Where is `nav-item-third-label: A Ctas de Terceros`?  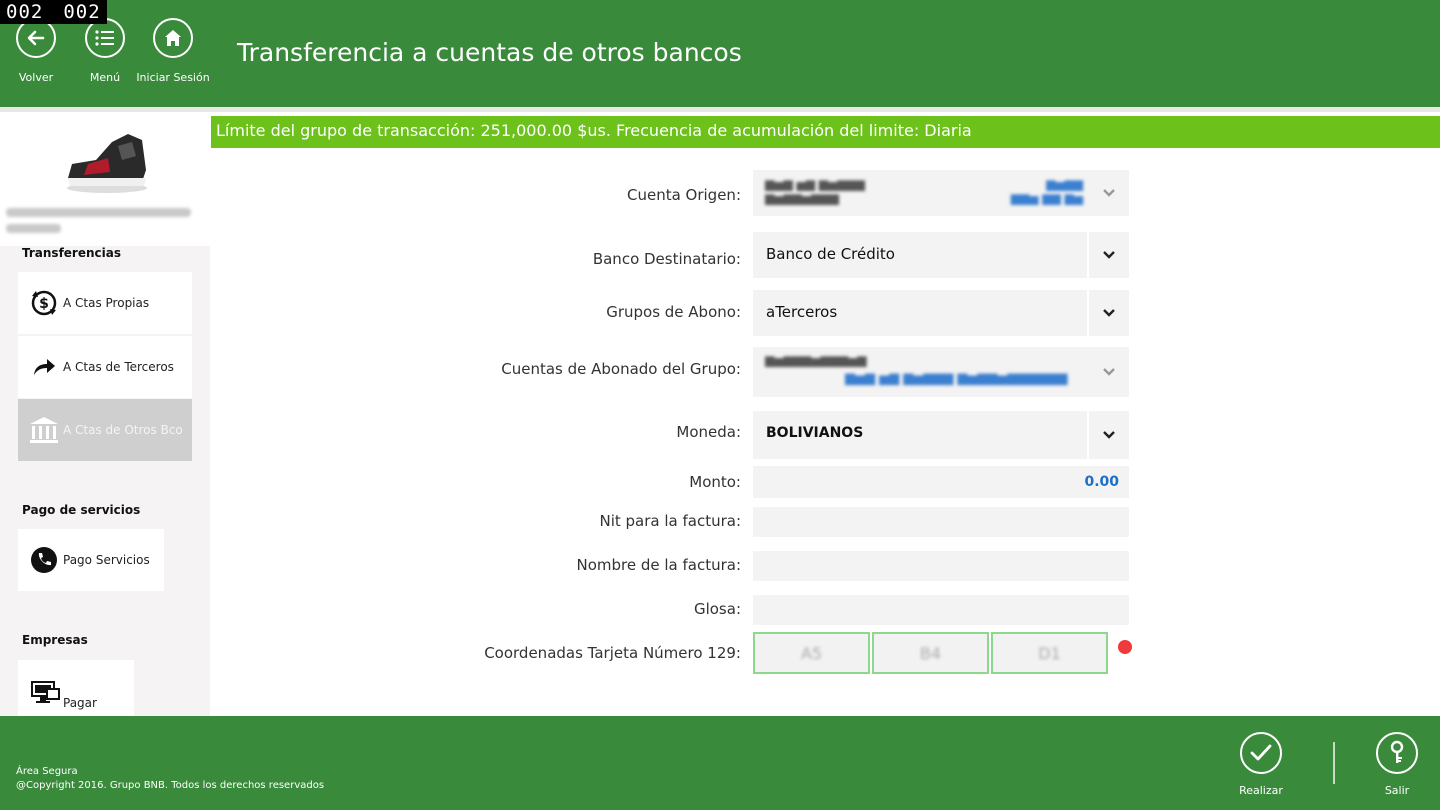
nav-item-third-label: A Ctas de Terceros is located at coordinates (118, 367).